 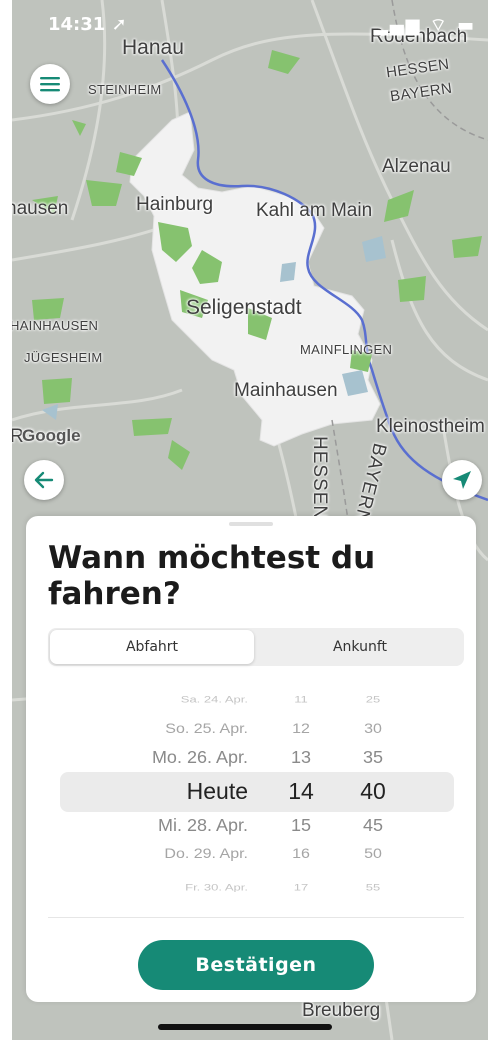 What do you see at coordinates (251, 829) in the screenshot?
I see `picker-row: Mi. 28. Apr. 15 45` at bounding box center [251, 829].